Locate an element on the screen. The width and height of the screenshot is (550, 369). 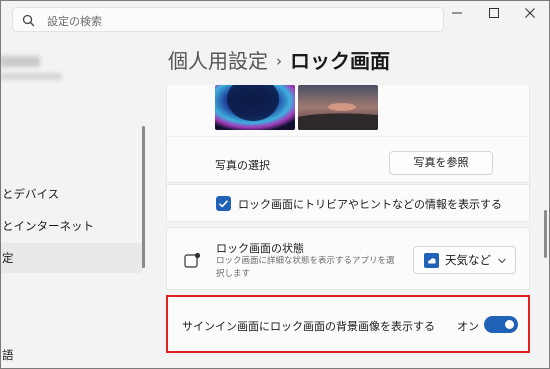
sidebar-item-label: とデバイス is located at coordinates (31, 194).